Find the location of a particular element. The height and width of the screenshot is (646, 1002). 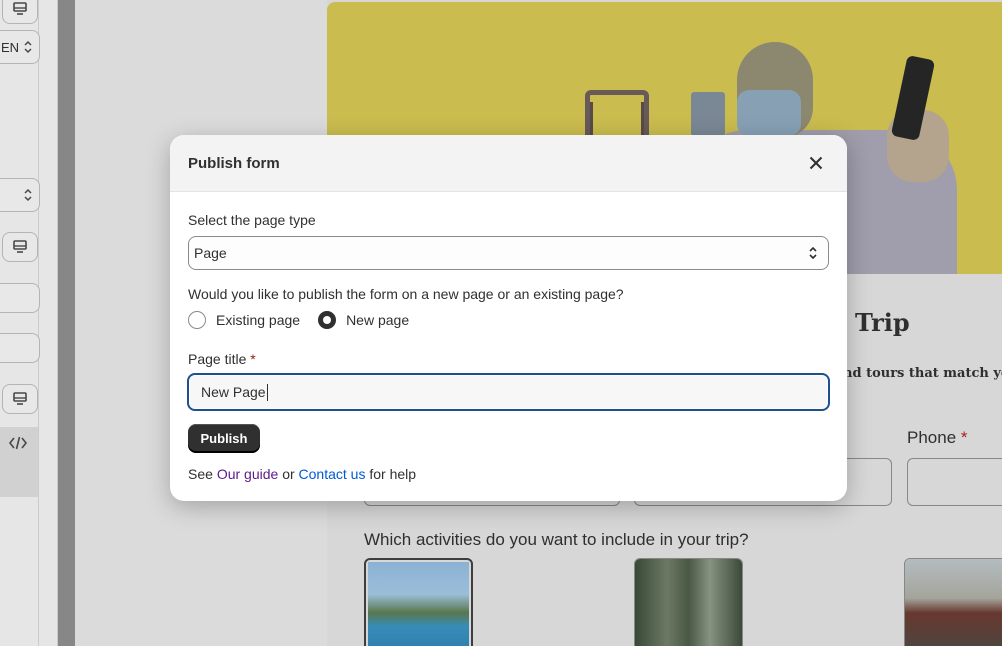

close-button is located at coordinates (816, 163).